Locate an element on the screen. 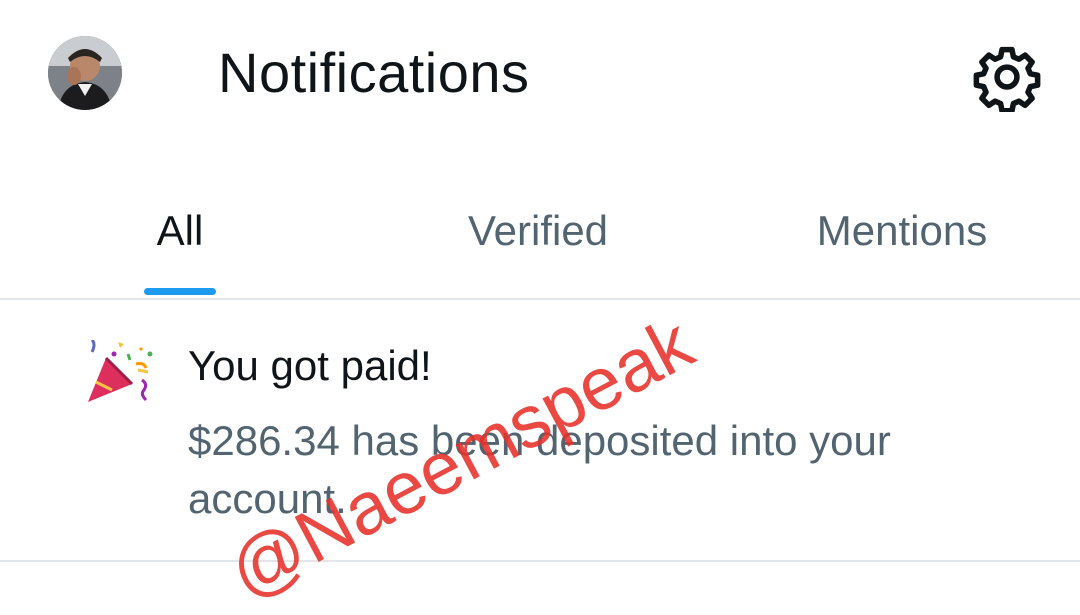 This screenshot has height=615, width=1080. party-popper-icon is located at coordinates (121, 373).